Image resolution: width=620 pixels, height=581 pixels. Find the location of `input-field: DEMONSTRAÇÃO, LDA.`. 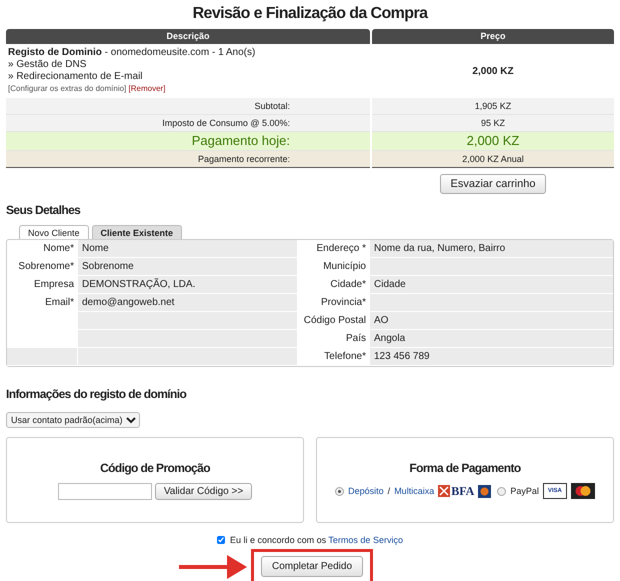

input-field: DEMONSTRAÇÃO, LDA. is located at coordinates (187, 285).